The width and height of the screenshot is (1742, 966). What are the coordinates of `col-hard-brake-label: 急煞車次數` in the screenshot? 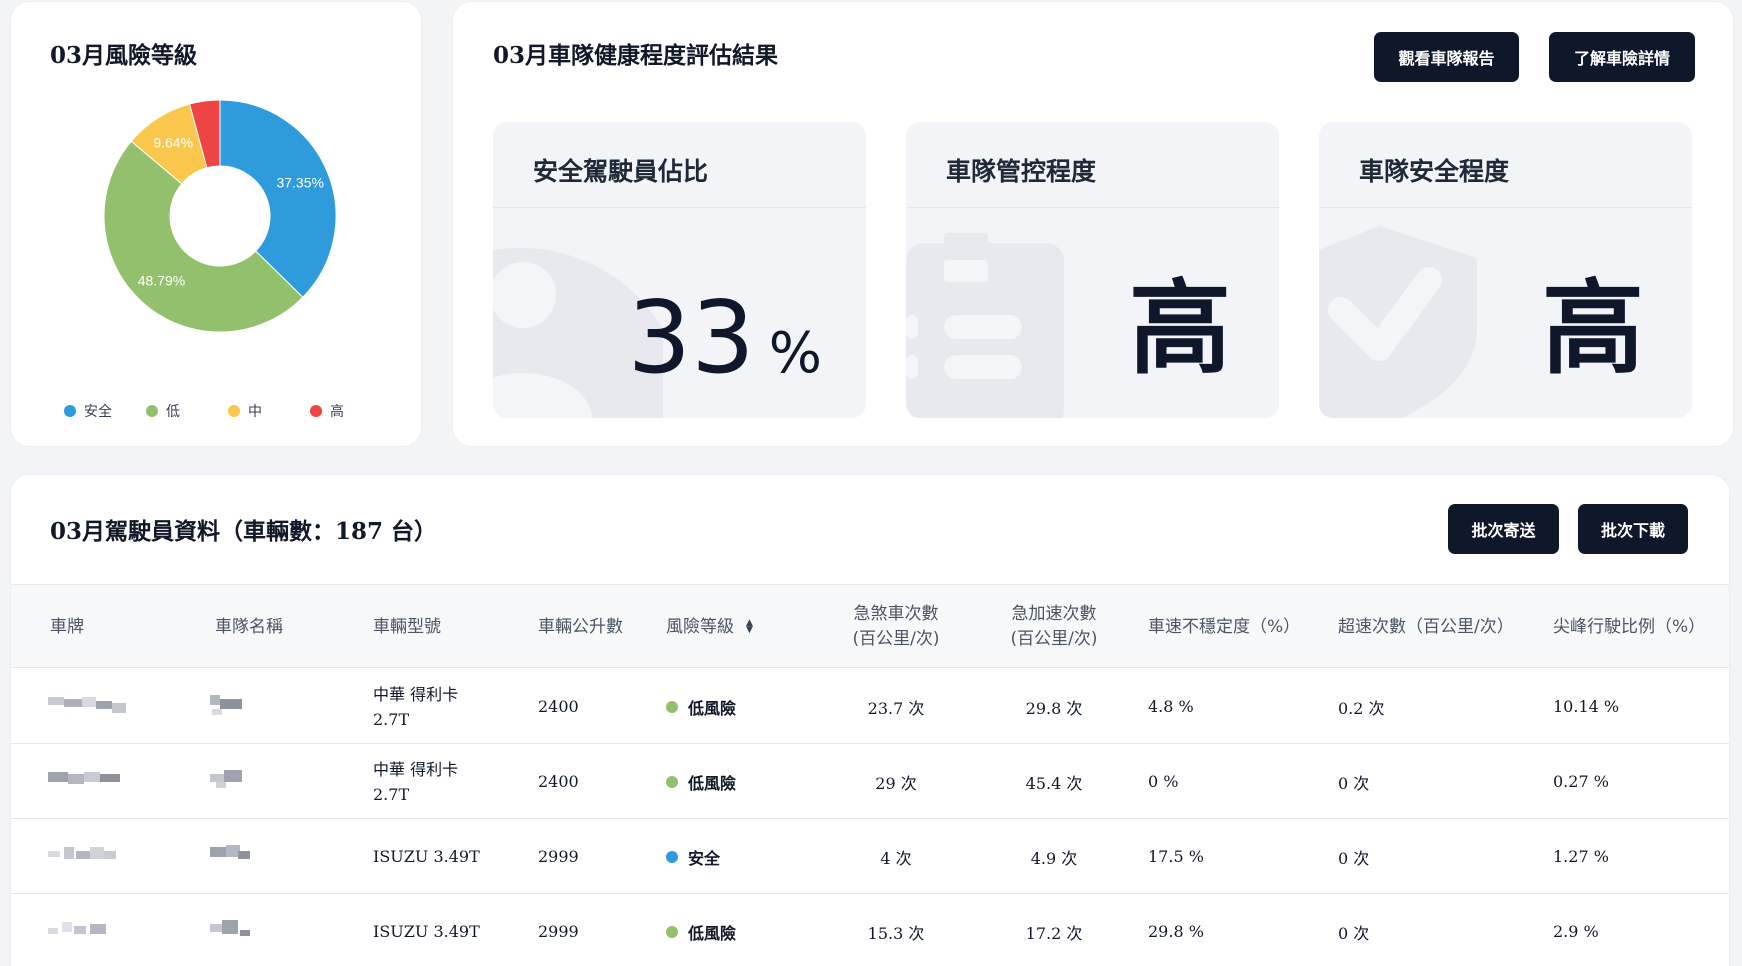 It's located at (896, 614).